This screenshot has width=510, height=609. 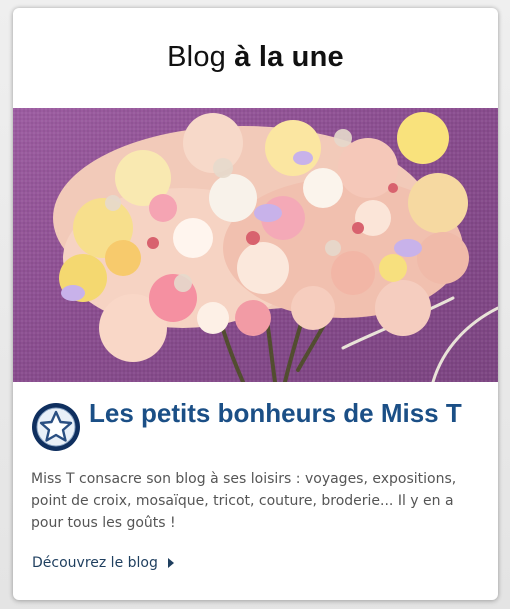 I want to click on card-title-regular: Blog, so click(x=196, y=56).